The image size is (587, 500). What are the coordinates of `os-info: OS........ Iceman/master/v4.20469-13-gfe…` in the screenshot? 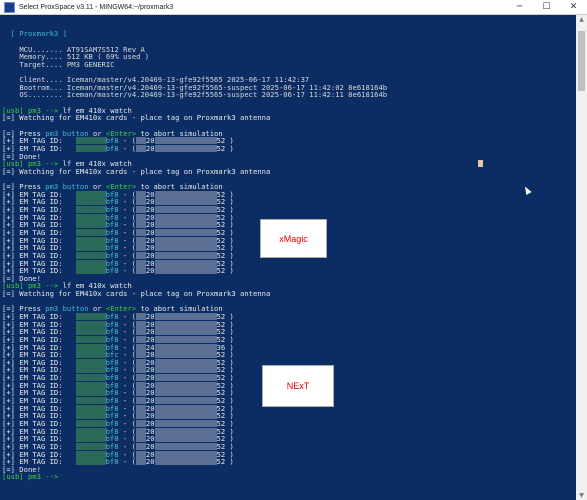 It's located at (203, 95).